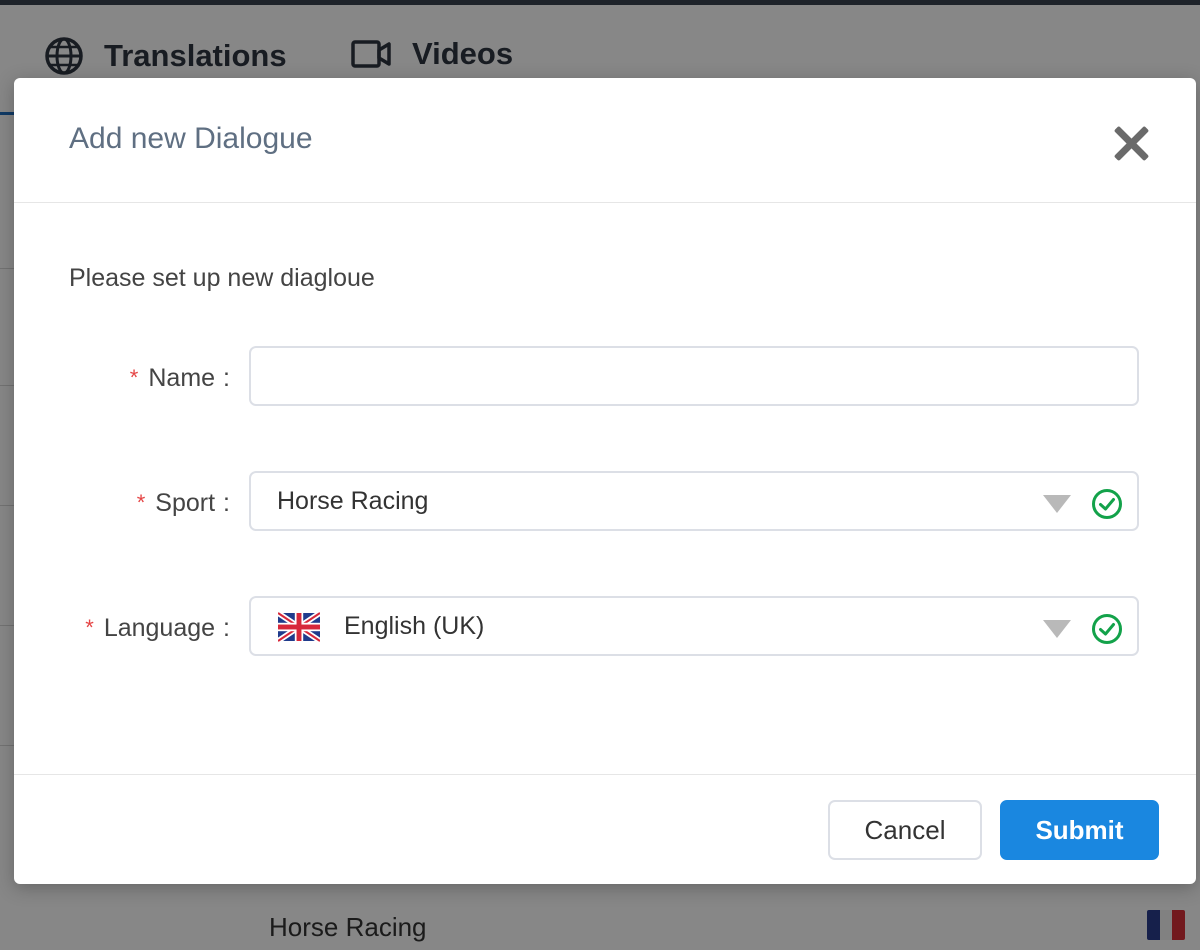 The width and height of the screenshot is (1200, 950). Describe the element at coordinates (222, 278) in the screenshot. I see `modal-intro-text: Please set up new diagloue` at that location.